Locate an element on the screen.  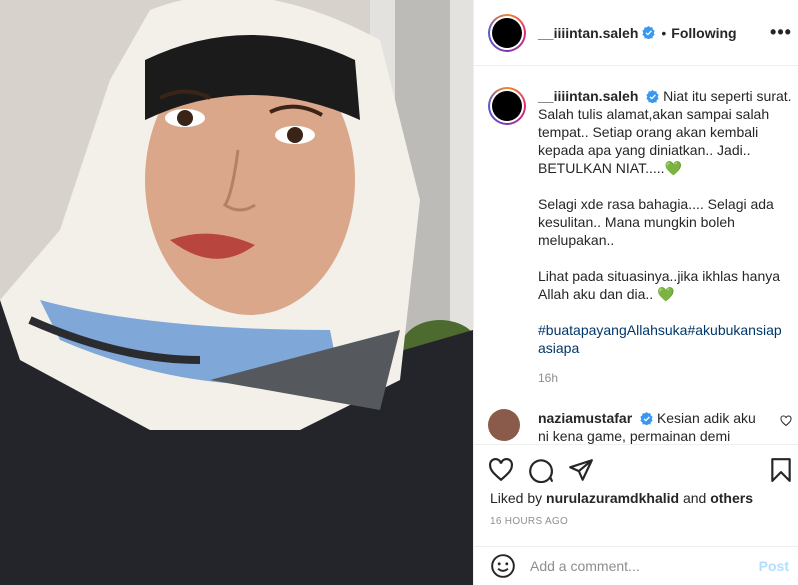
likes-user: nurulazuramdkhalid is located at coordinates (612, 498).